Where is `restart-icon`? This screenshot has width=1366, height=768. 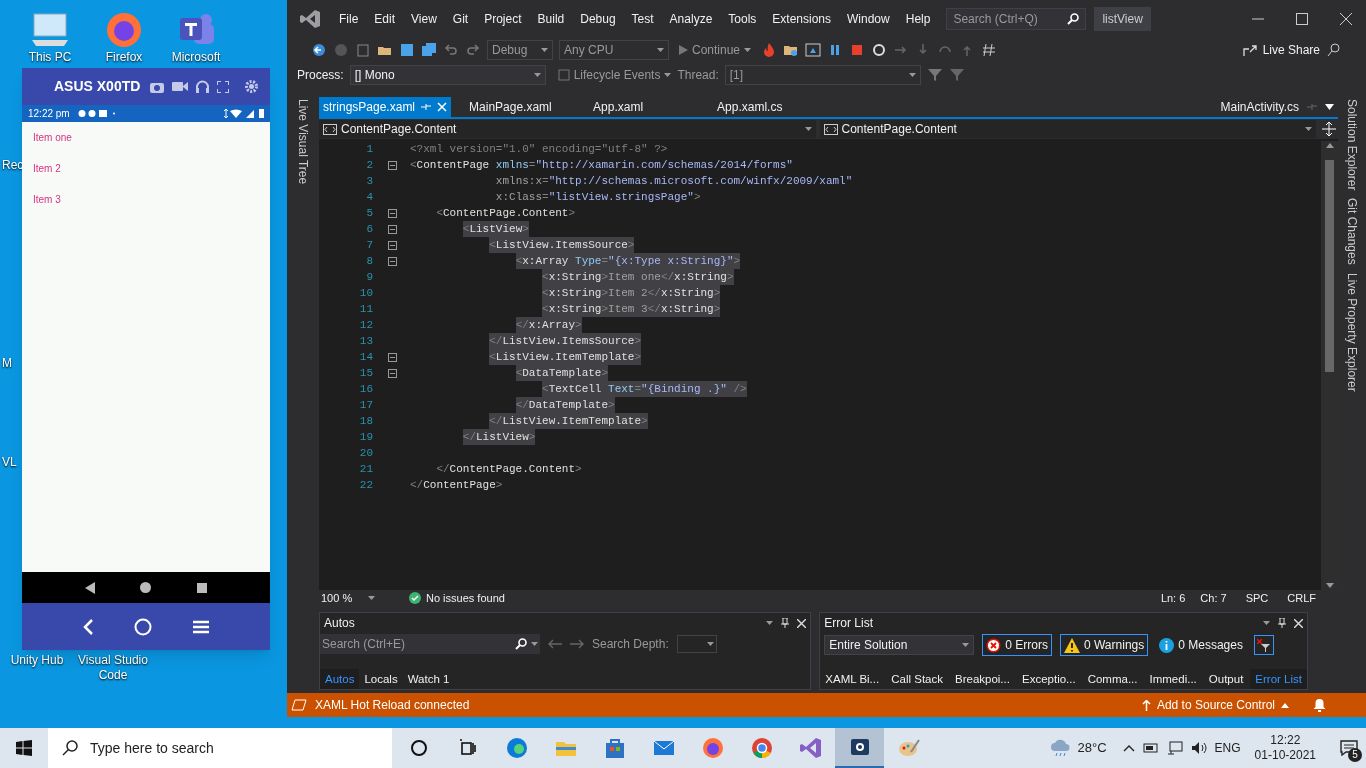 restart-icon is located at coordinates (879, 49).